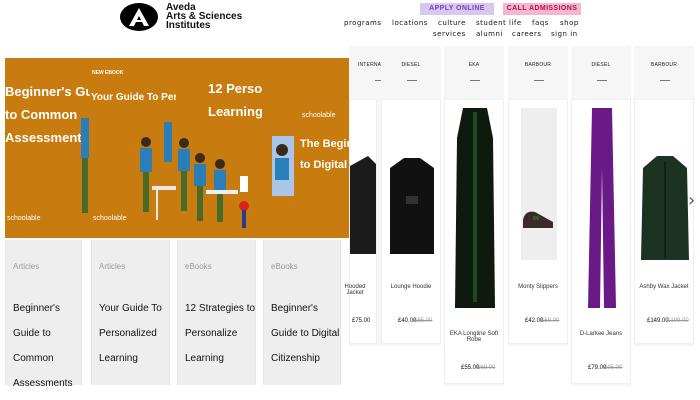 The image size is (700, 400). Describe the element at coordinates (550, 321) in the screenshot. I see `product-was-price: £59.00` at that location.